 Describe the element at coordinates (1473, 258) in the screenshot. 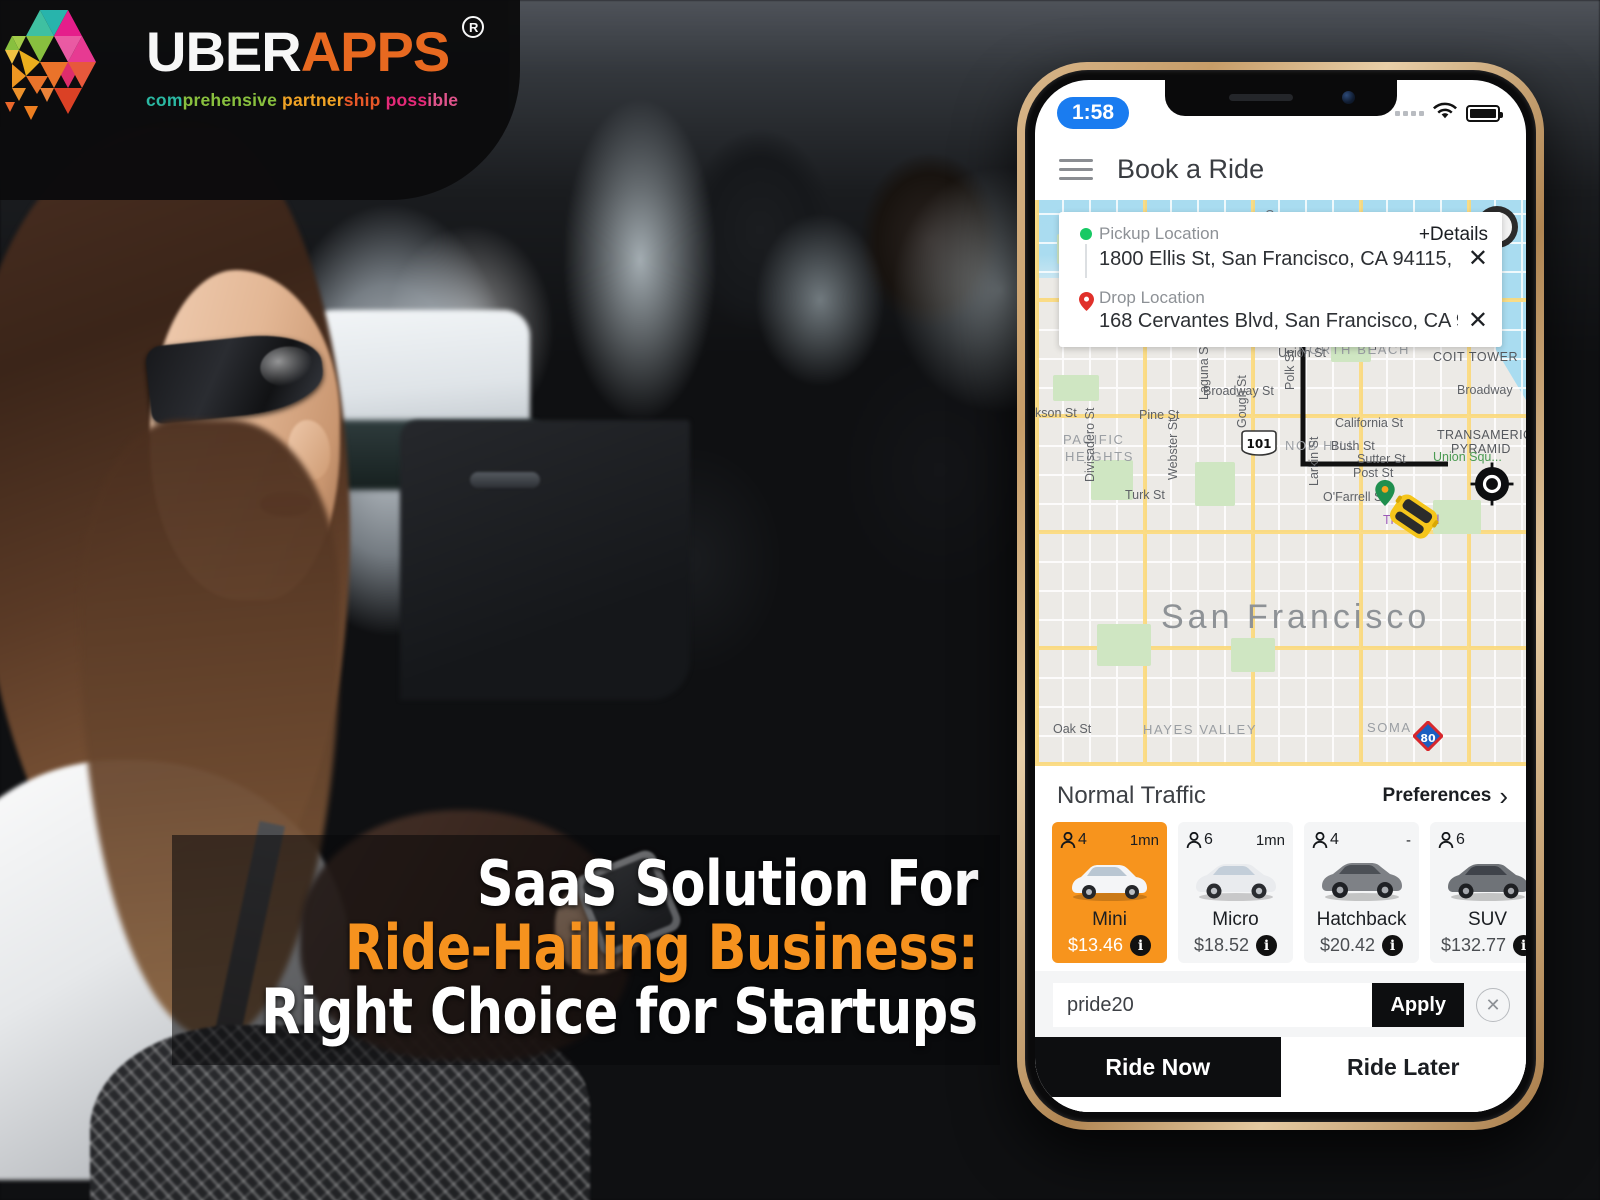

I see `pickup-clear-icon: ✕` at that location.